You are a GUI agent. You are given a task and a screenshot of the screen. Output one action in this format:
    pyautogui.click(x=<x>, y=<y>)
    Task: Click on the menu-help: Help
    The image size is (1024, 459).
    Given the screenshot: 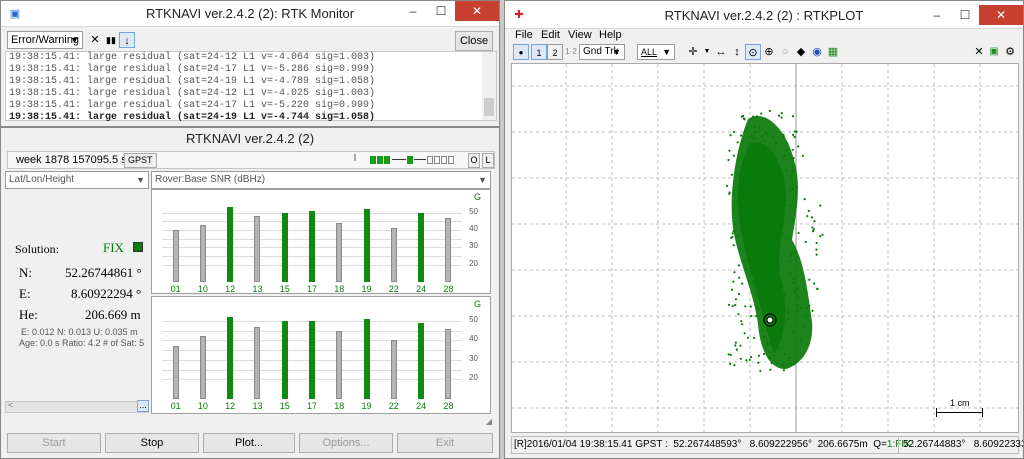 What is the action you would take?
    pyautogui.click(x=610, y=35)
    